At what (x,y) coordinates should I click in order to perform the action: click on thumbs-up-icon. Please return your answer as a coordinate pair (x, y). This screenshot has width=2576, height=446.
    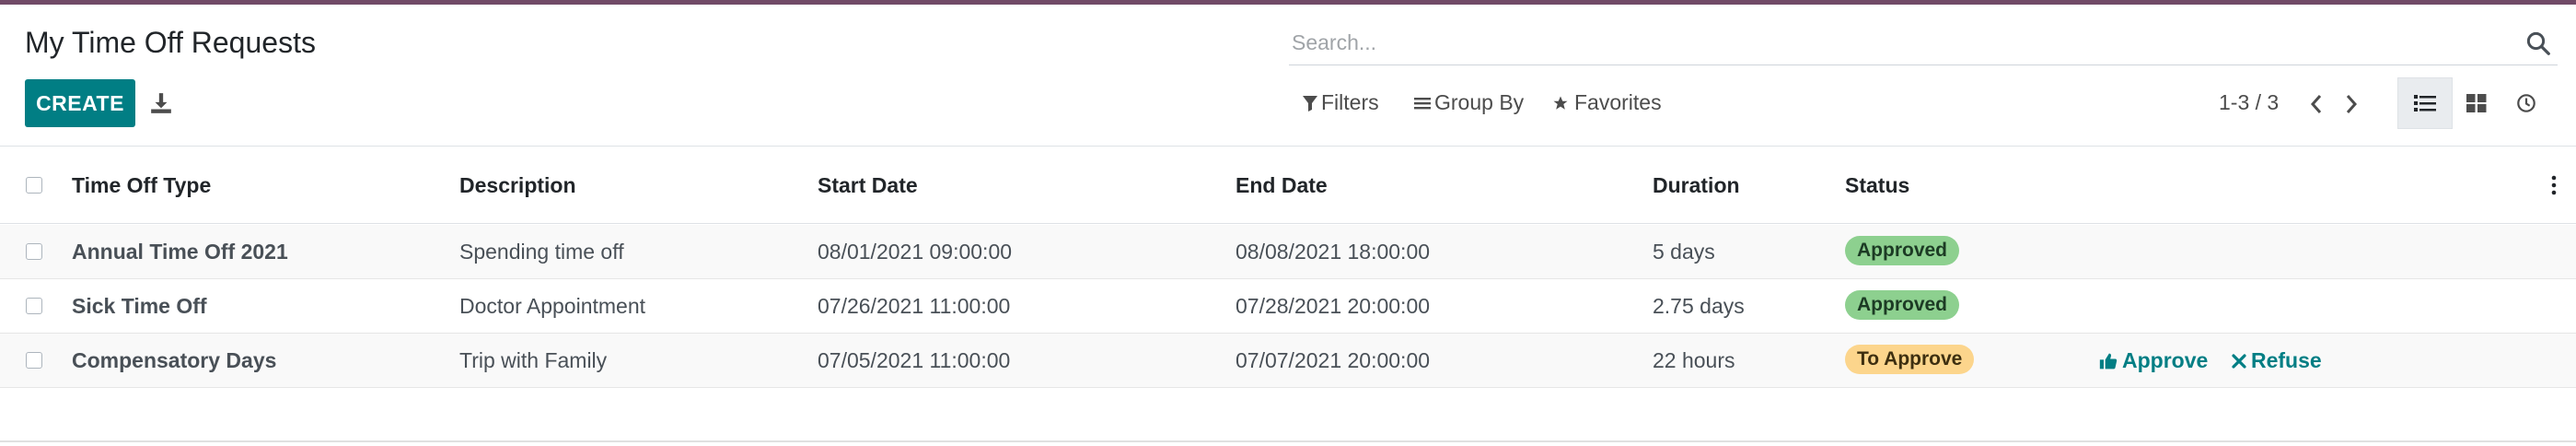
    Looking at the image, I should click on (2108, 361).